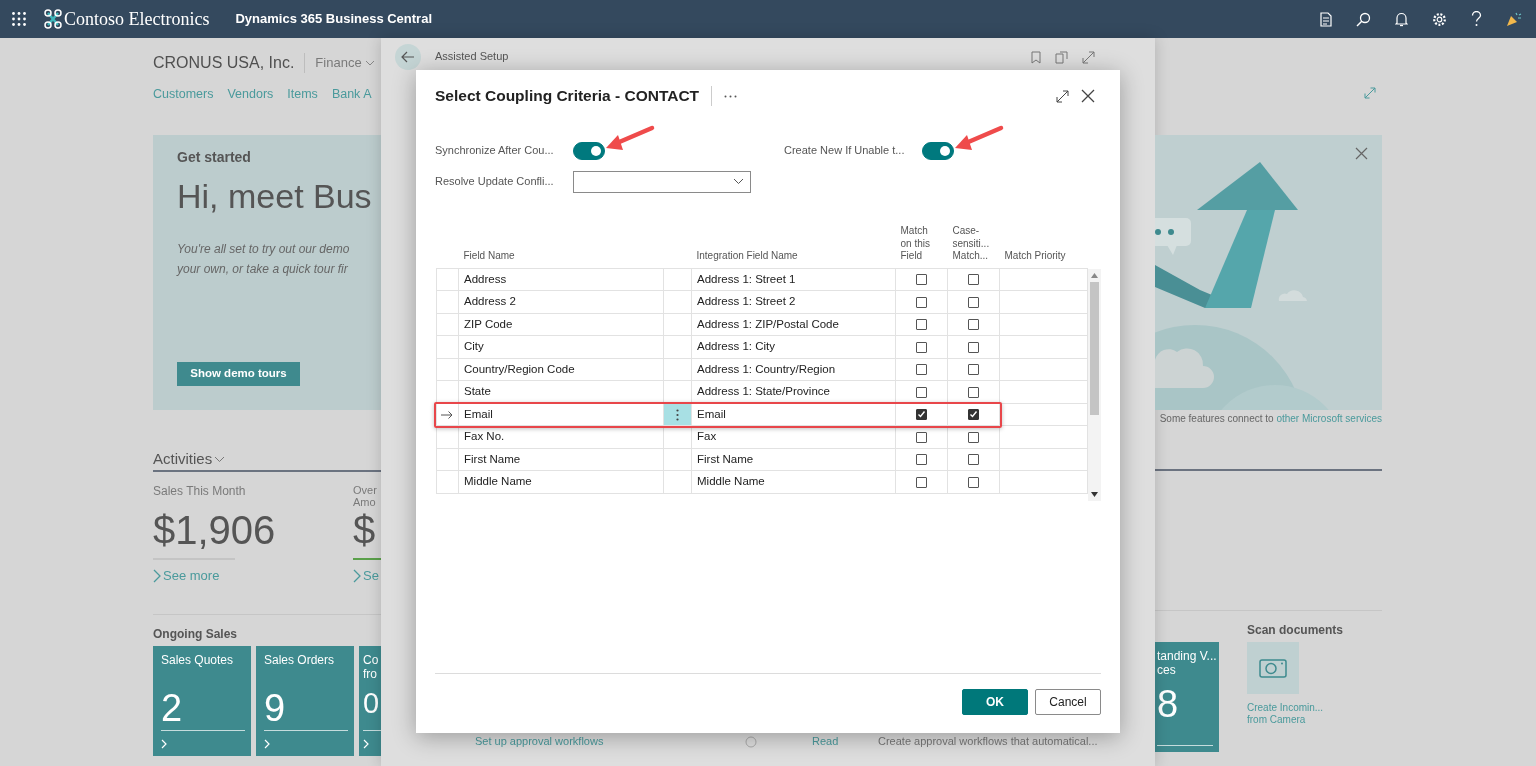 Image resolution: width=1536 pixels, height=766 pixels. Describe the element at coordinates (1439, 19) in the screenshot. I see `settings-icon` at that location.